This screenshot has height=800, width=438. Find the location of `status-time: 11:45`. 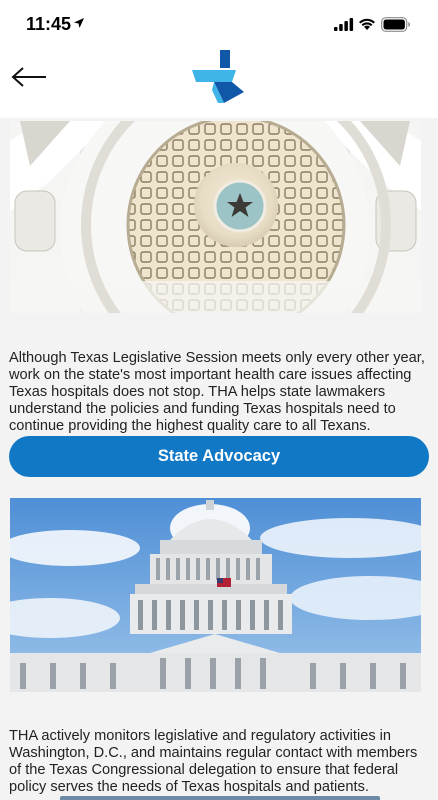

status-time: 11:45 is located at coordinates (49, 24).